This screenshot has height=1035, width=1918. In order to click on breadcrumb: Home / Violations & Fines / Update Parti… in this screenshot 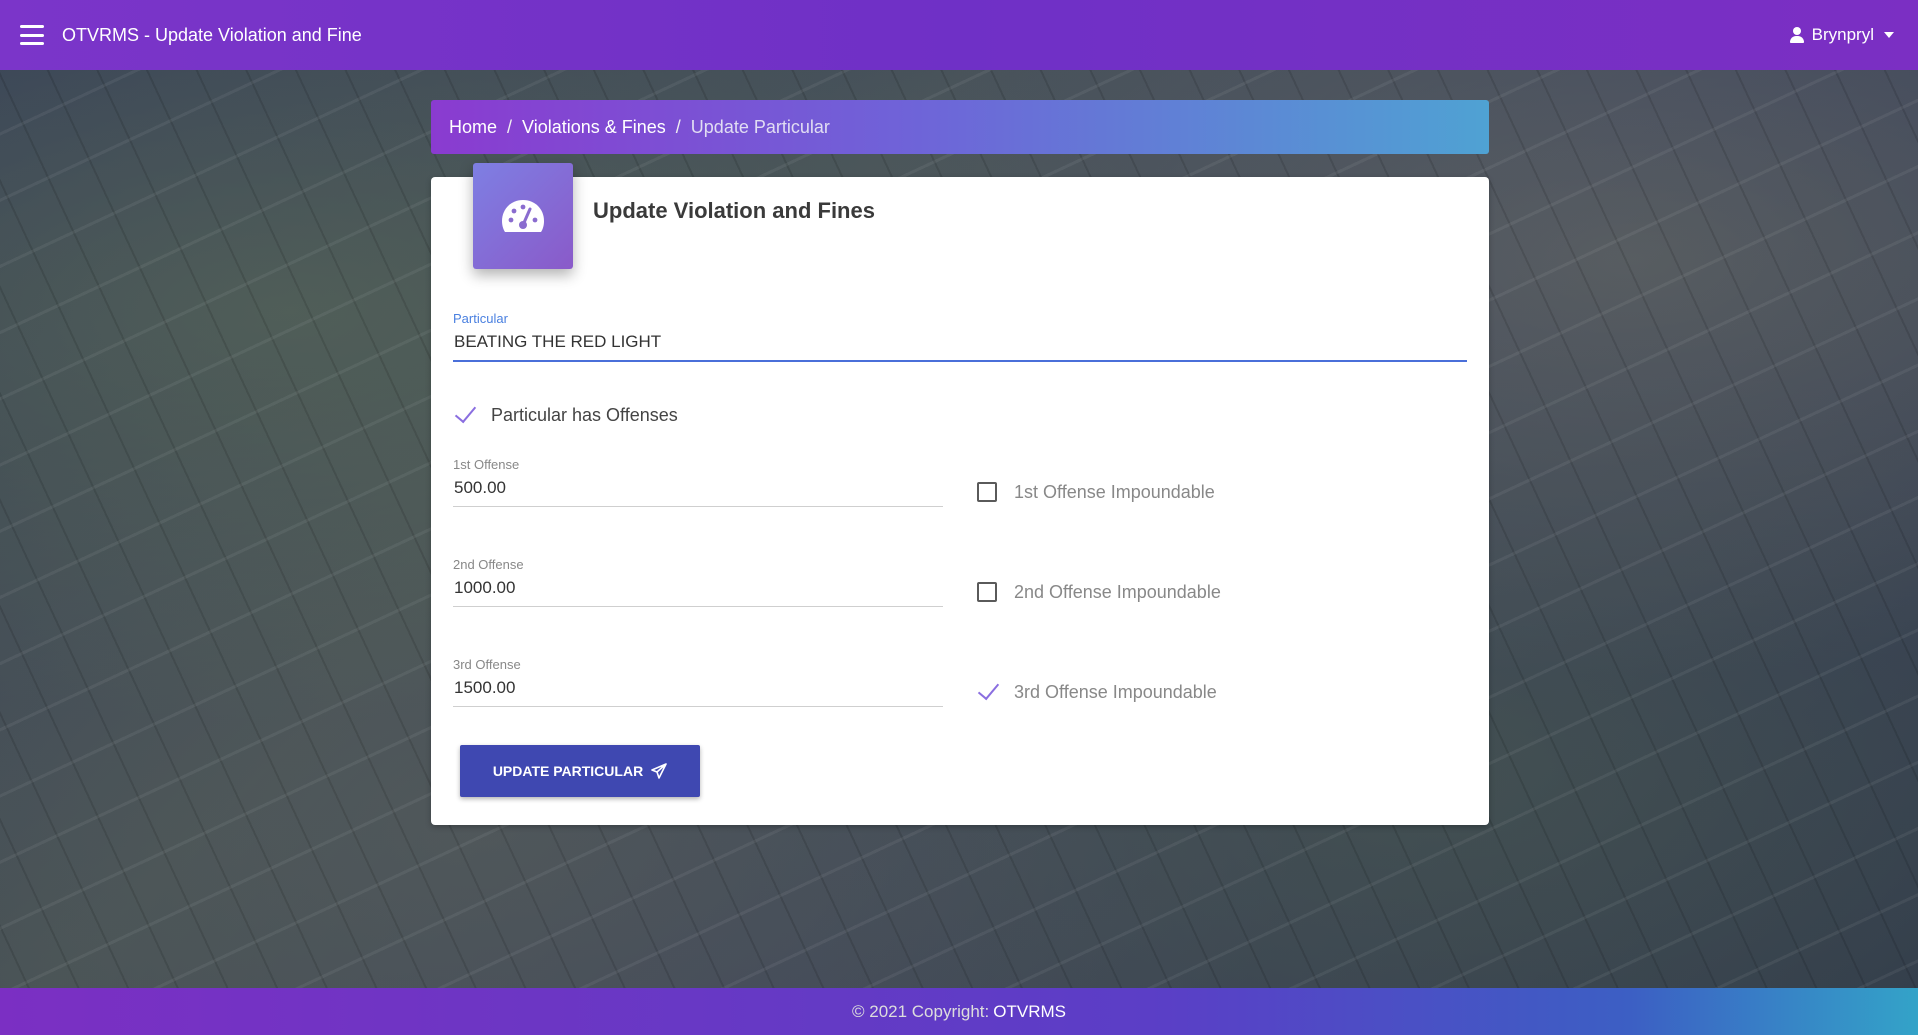, I will do `click(960, 127)`.